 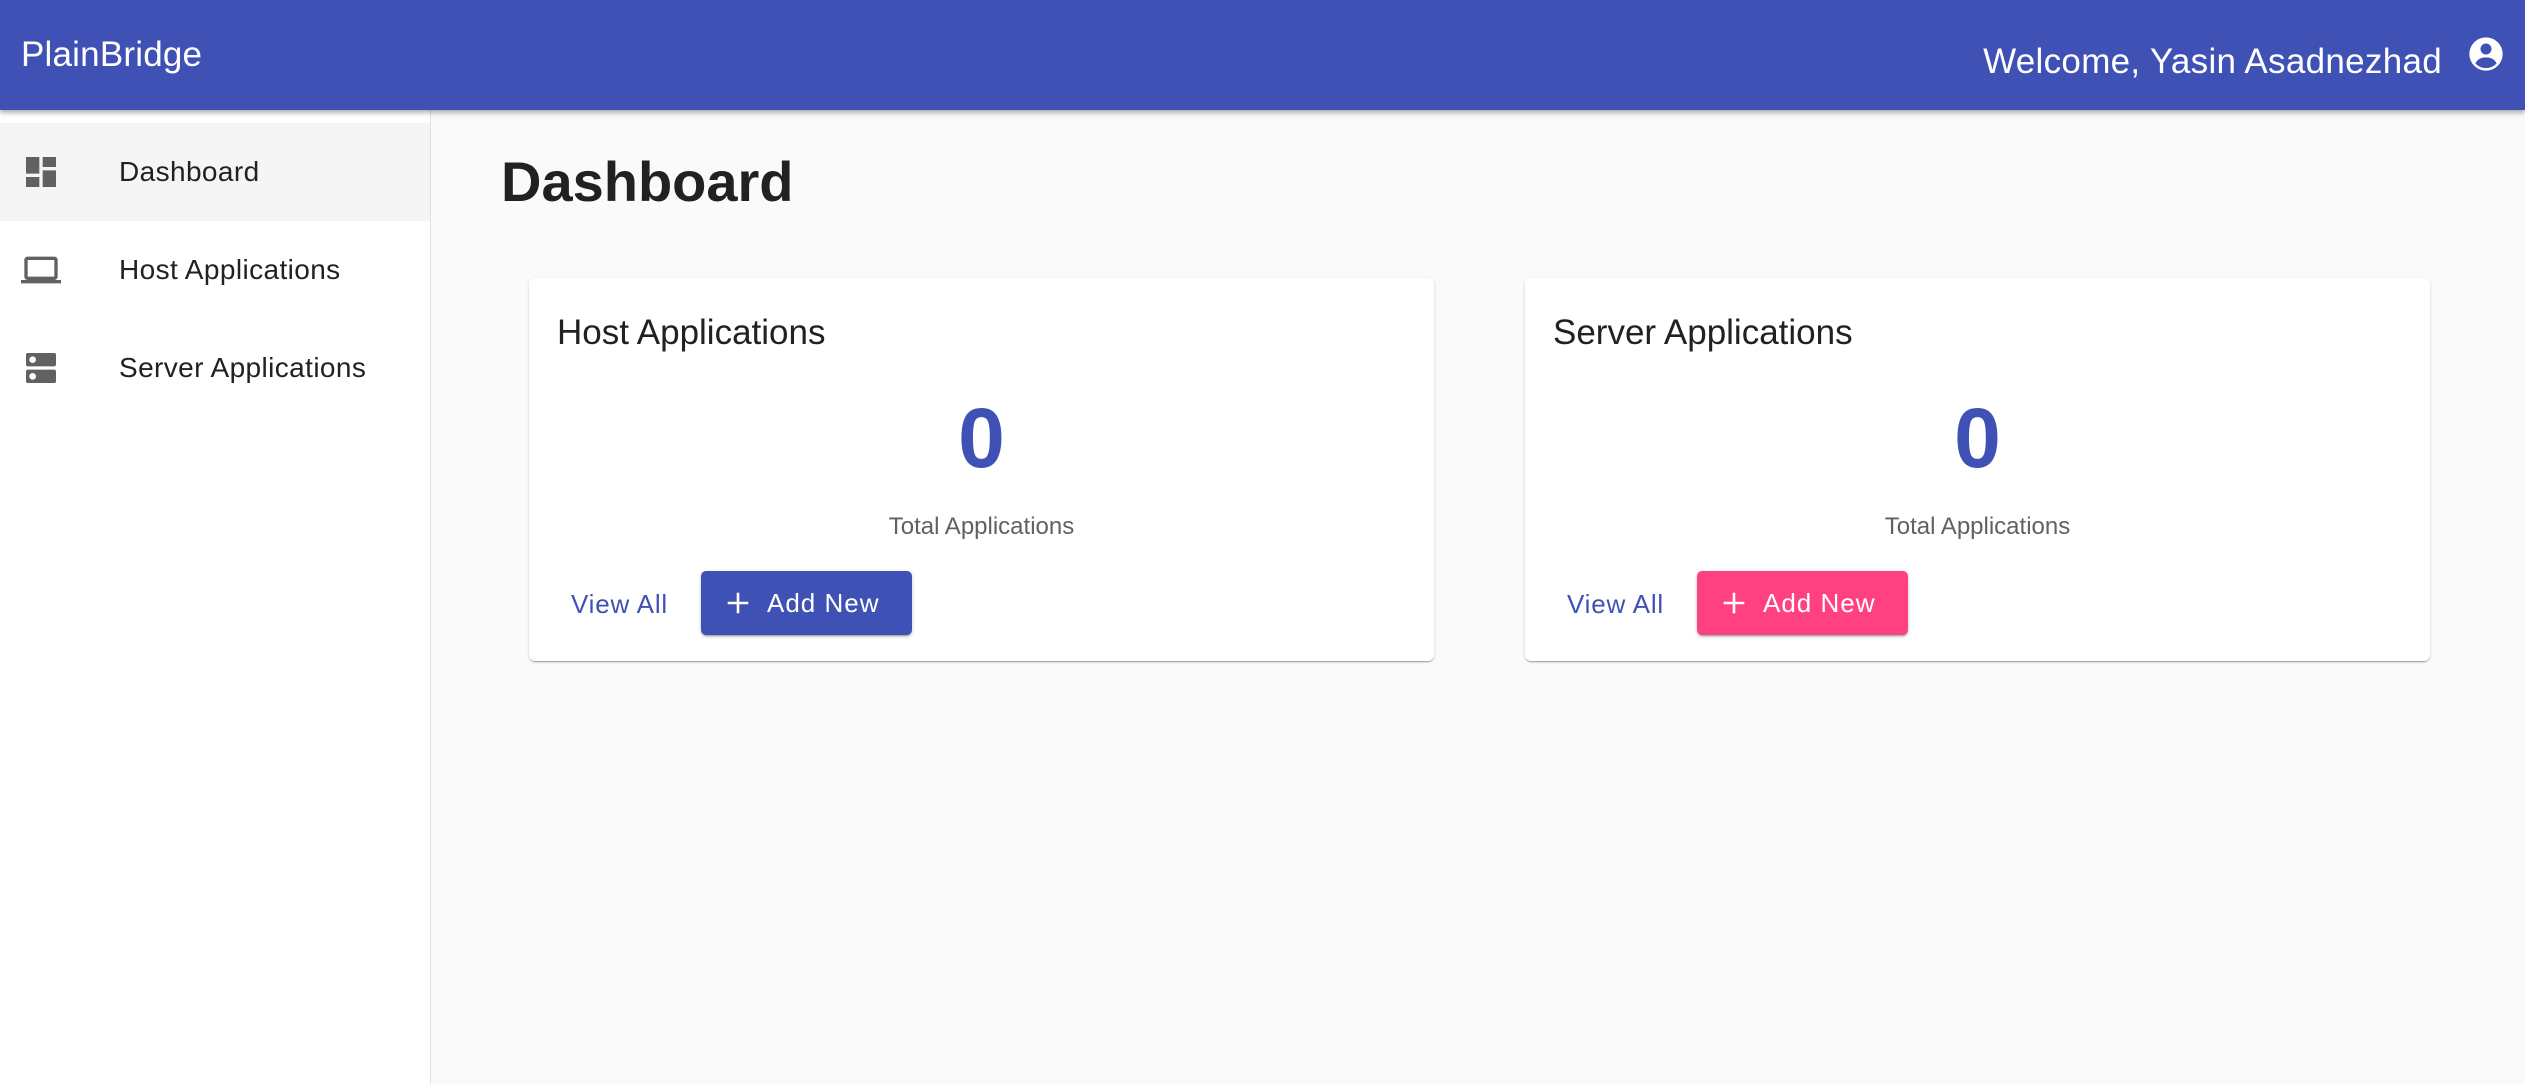 What do you see at coordinates (230, 269) in the screenshot?
I see `sidebar-item-label: Host Applications` at bounding box center [230, 269].